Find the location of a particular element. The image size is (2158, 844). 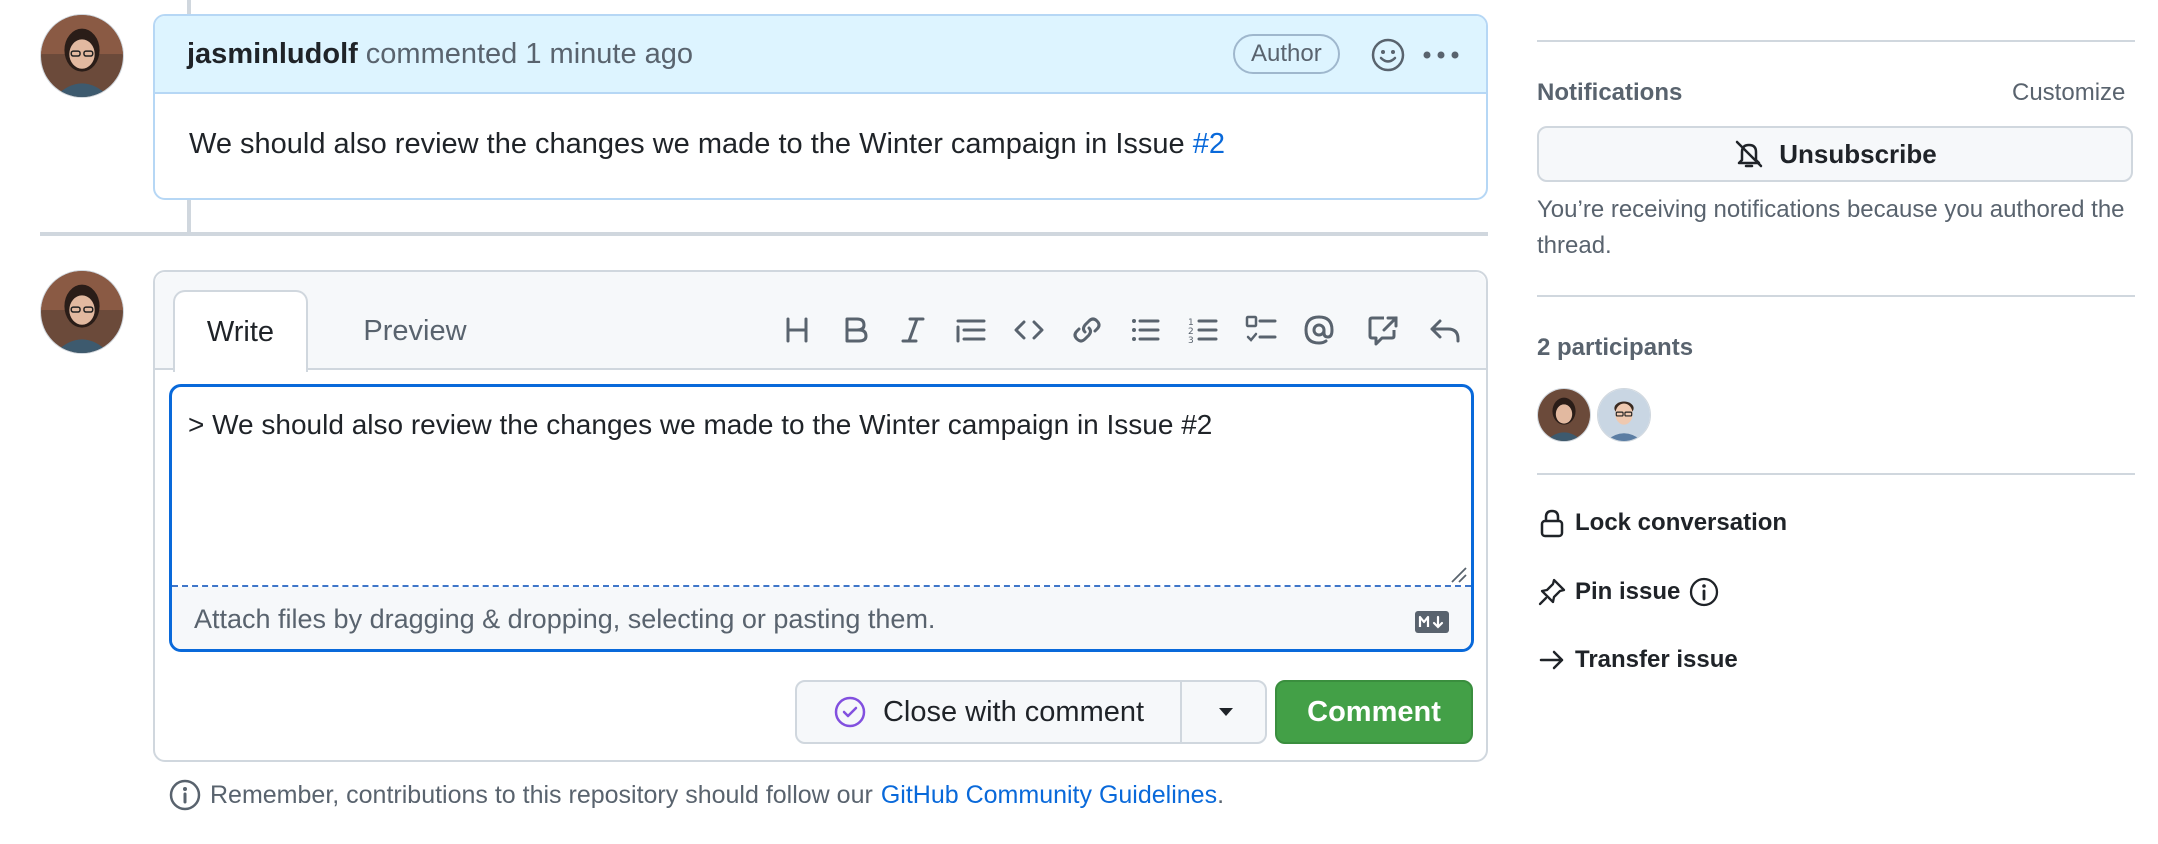

close-with-comment-button: Close with comment is located at coordinates (989, 712).